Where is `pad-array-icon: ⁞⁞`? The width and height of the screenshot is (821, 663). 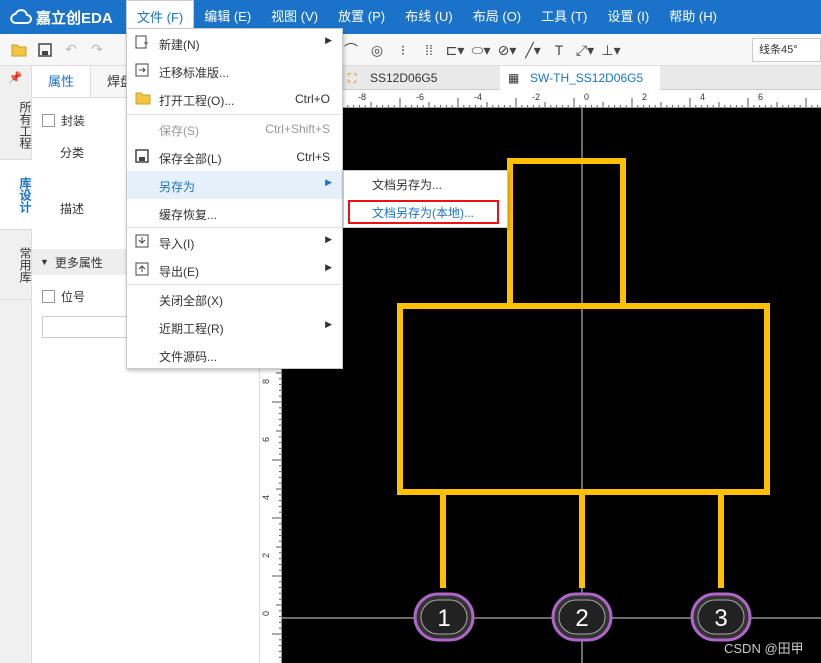 pad-array-icon: ⁞⁞ is located at coordinates (429, 50).